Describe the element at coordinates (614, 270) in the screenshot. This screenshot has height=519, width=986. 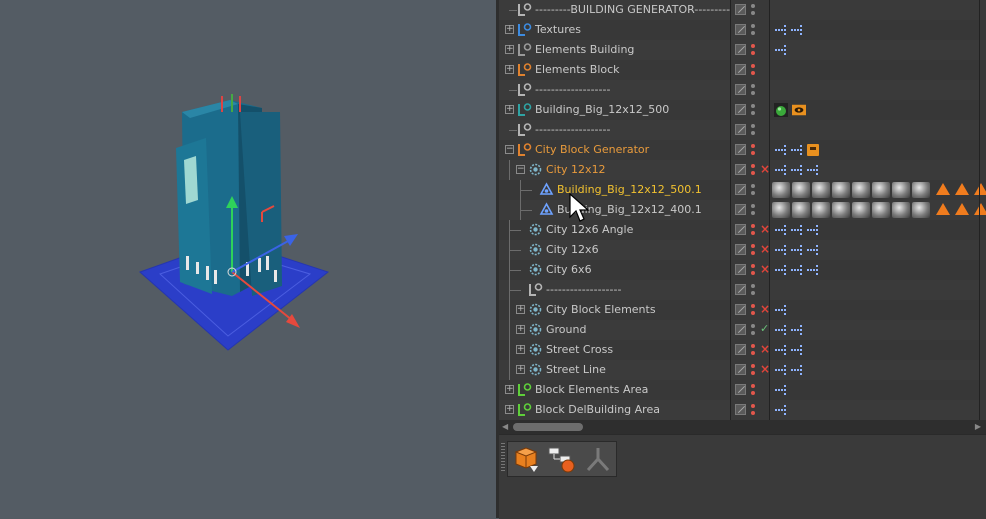
I see `object-name-cell: City 6x6` at that location.